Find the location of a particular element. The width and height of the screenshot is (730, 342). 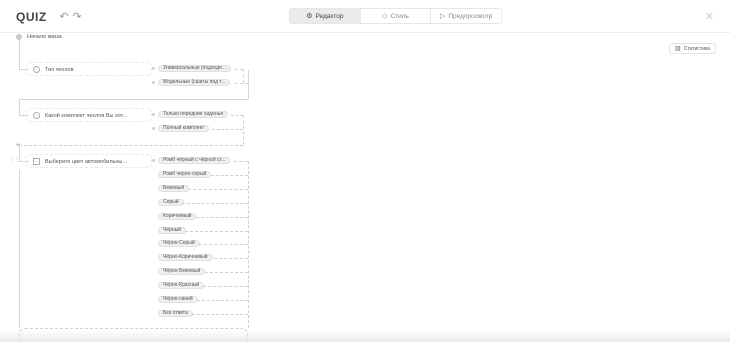

statistics-button: ▥ Статистика is located at coordinates (692, 48).